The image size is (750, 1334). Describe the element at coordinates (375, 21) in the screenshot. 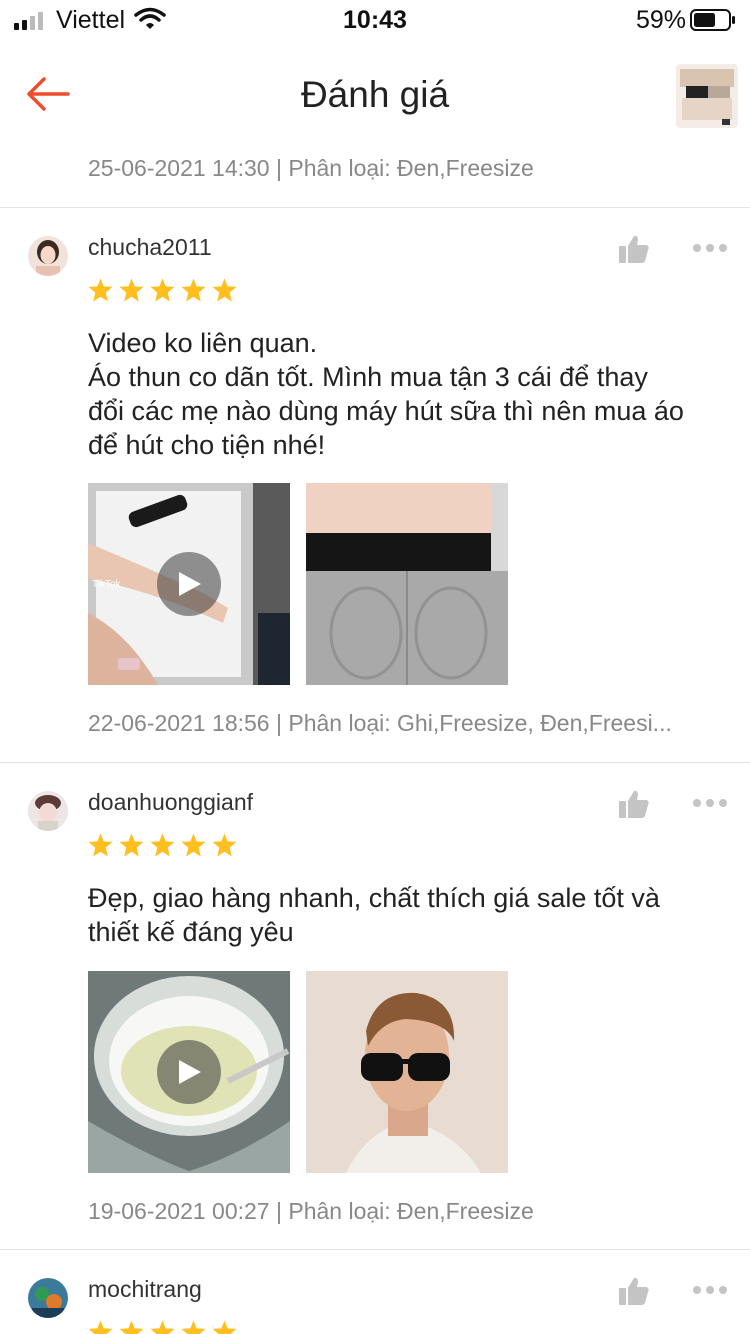

I see `status-bar: Viettel 10:43 59%` at that location.